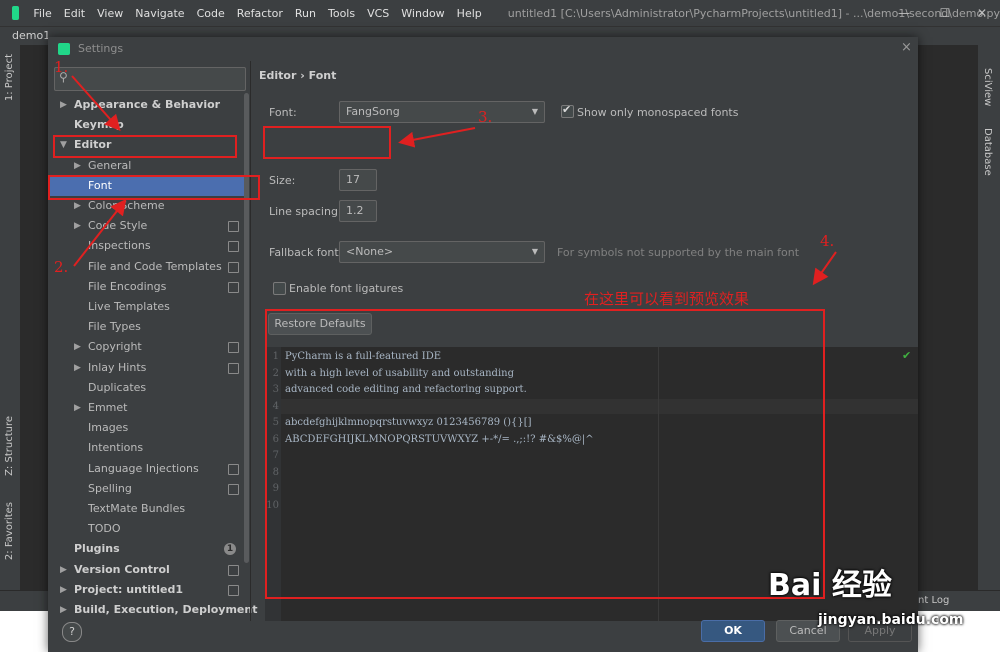 Image resolution: width=1000 pixels, height=652 pixels. I want to click on annotation-number-3: 3., so click(485, 117).